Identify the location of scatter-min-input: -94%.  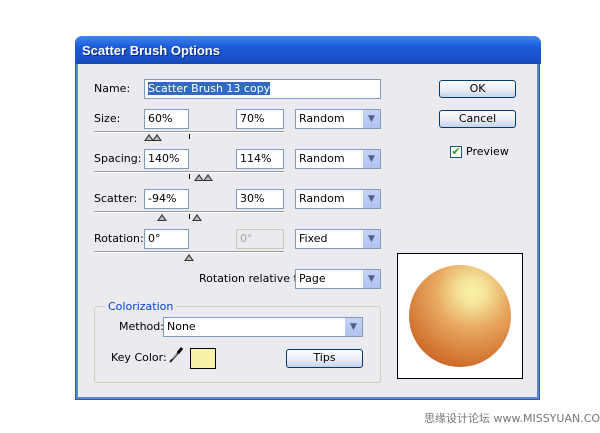
(166, 199).